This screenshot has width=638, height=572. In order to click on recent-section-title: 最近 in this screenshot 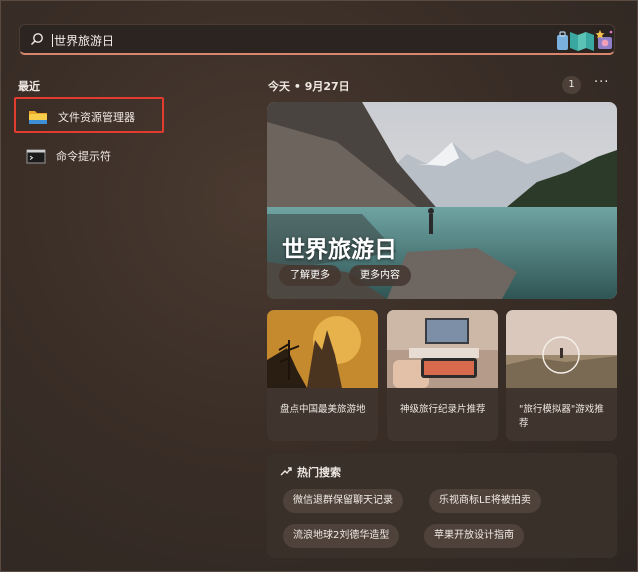, I will do `click(29, 86)`.